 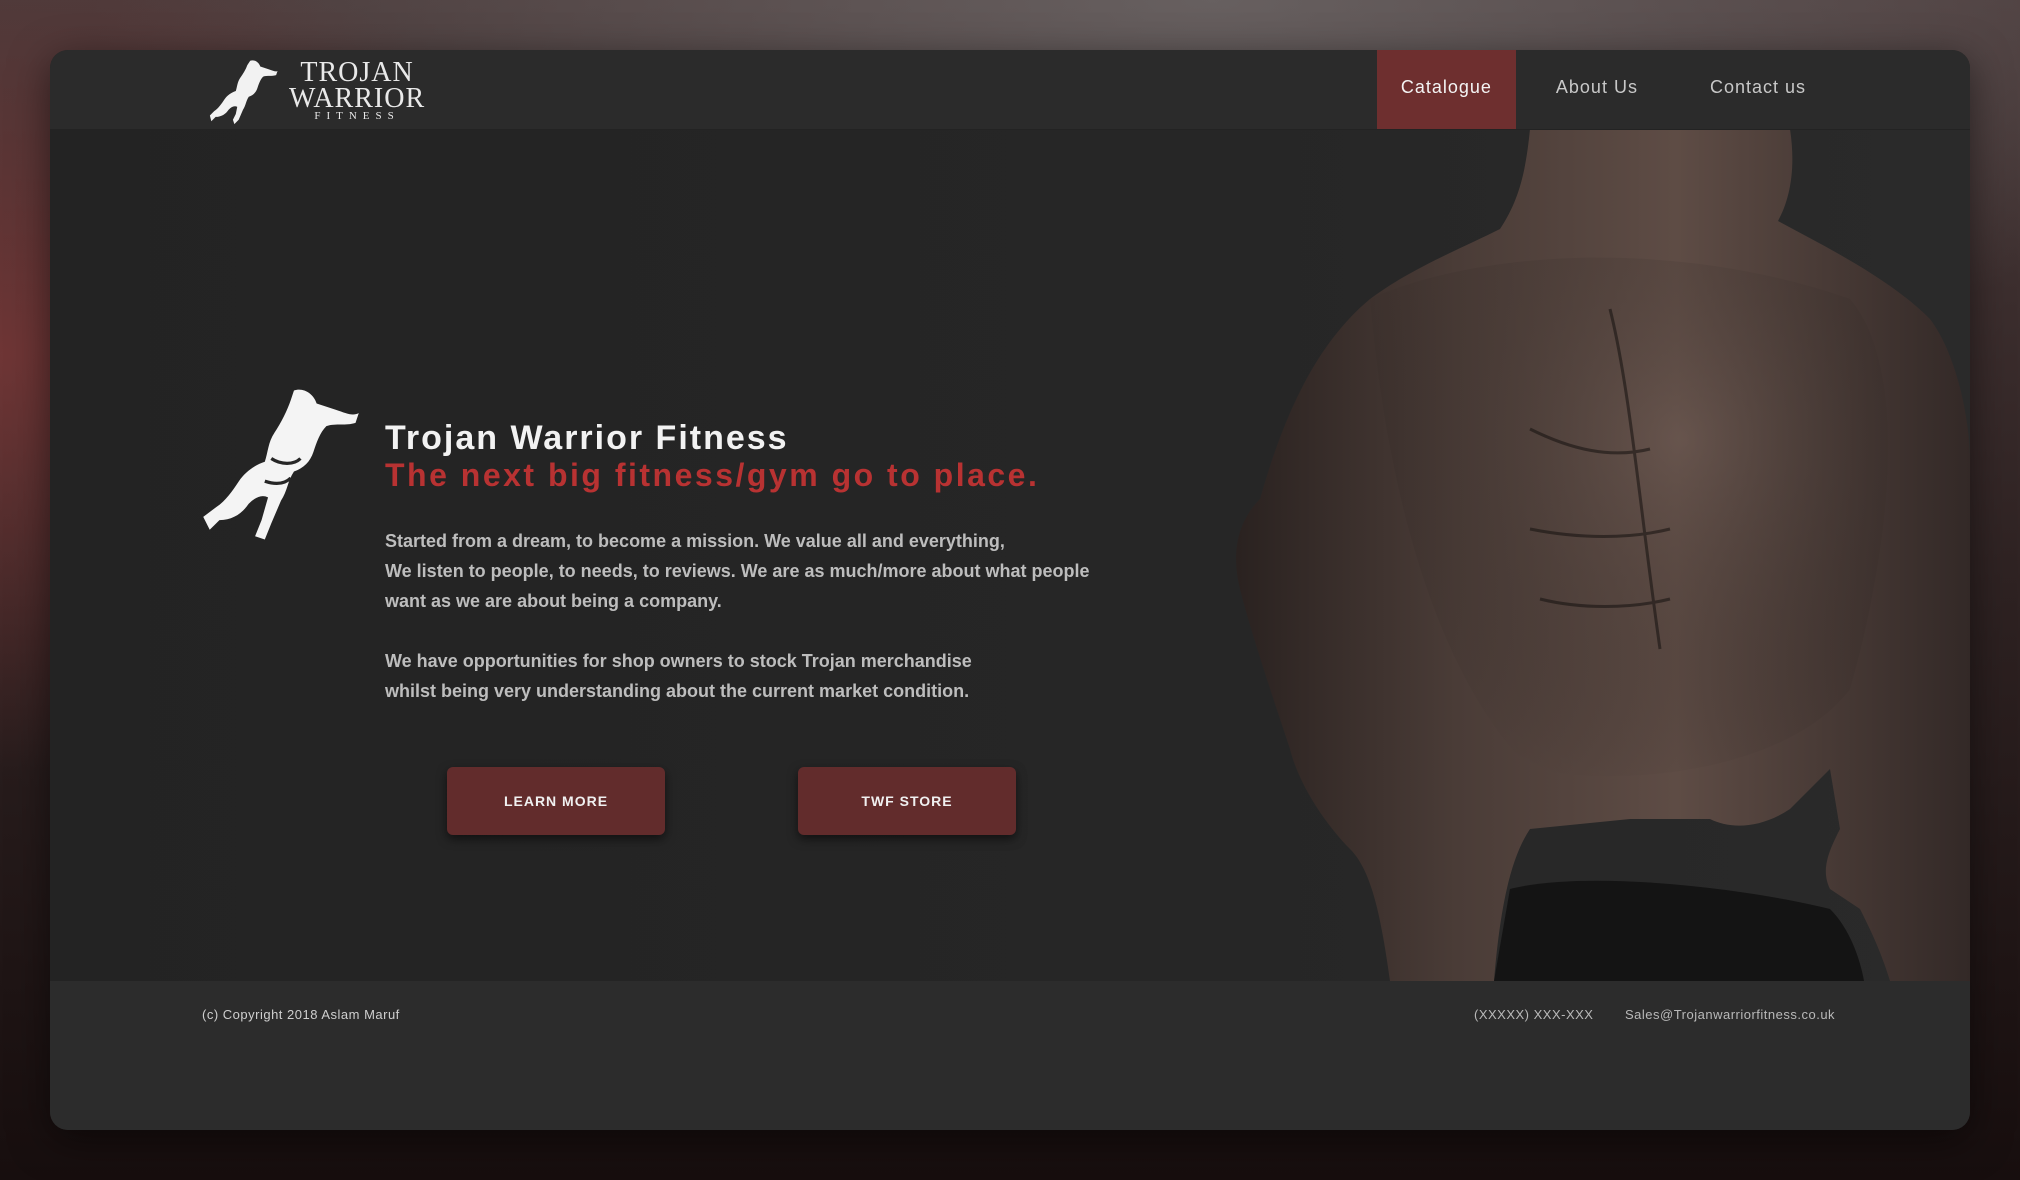 I want to click on brand-line-1: TROJAN, so click(x=357, y=73).